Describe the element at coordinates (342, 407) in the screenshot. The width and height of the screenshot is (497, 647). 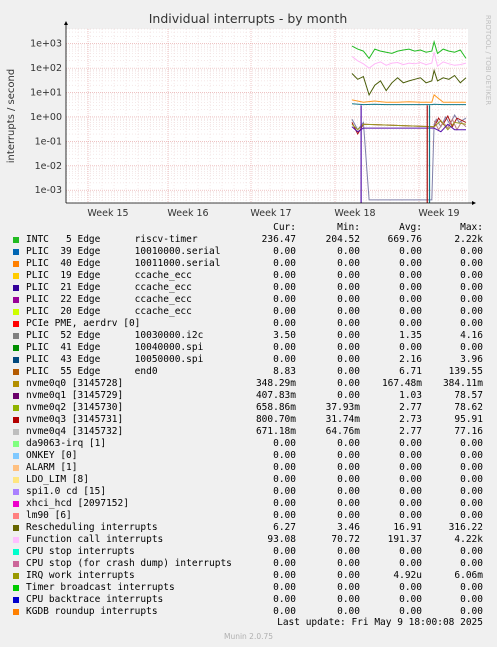
I see `legend-min: 37.93m` at that location.